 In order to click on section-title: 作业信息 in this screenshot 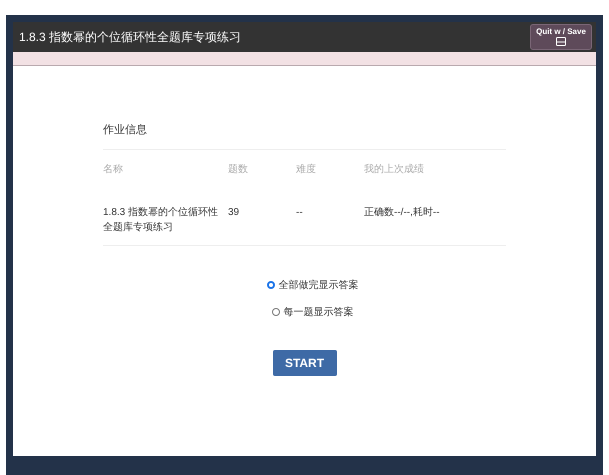, I will do `click(304, 136)`.